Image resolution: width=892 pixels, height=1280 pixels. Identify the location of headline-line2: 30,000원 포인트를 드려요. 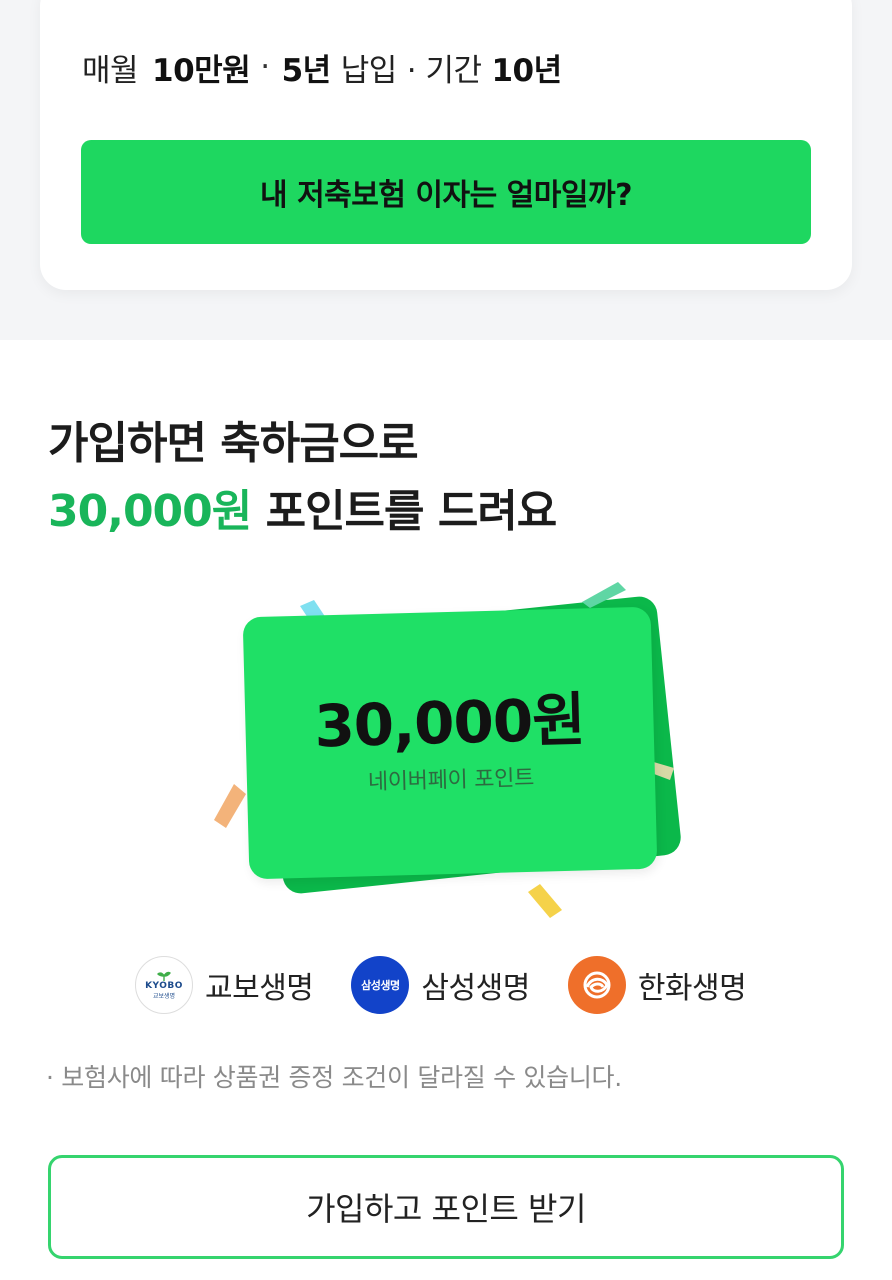
(303, 512).